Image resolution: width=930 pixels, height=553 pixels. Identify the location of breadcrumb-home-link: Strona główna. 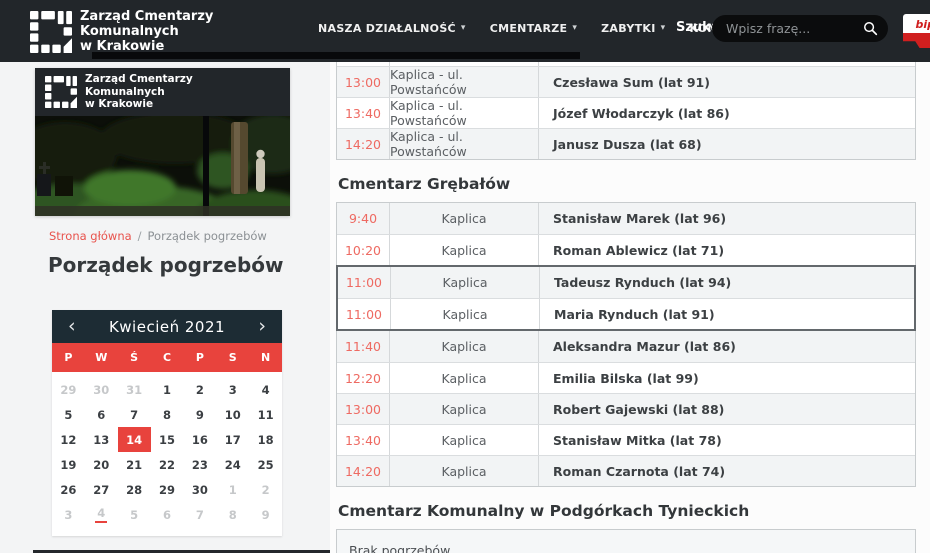
(90, 236).